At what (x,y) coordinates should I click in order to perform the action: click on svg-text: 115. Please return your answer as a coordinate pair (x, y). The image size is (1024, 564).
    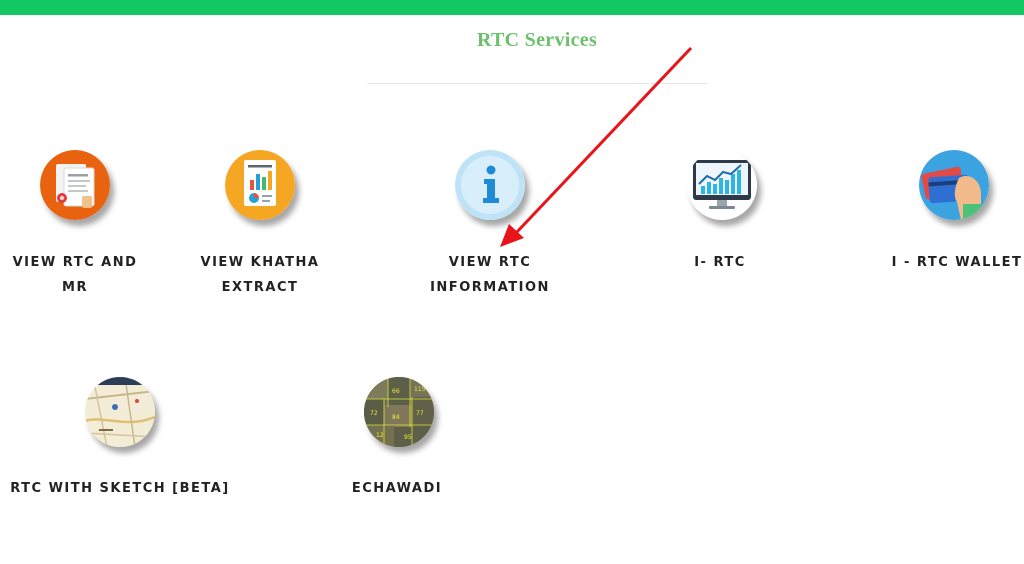
    Looking at the image, I should click on (420, 389).